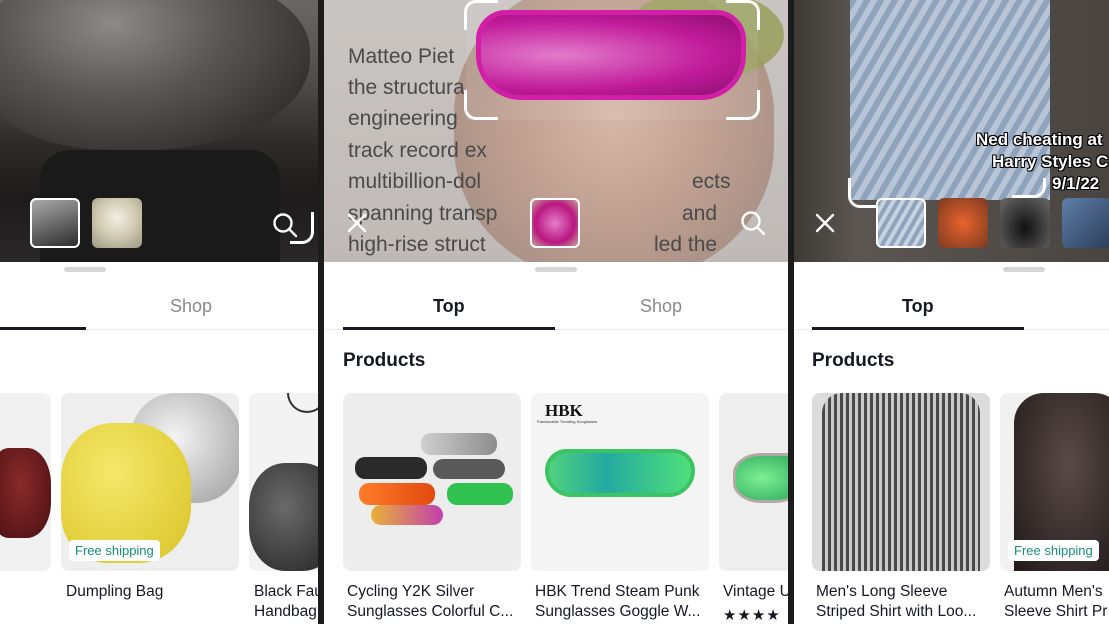  Describe the element at coordinates (963, 223) in the screenshot. I see `thumb-orange-outfit` at that location.